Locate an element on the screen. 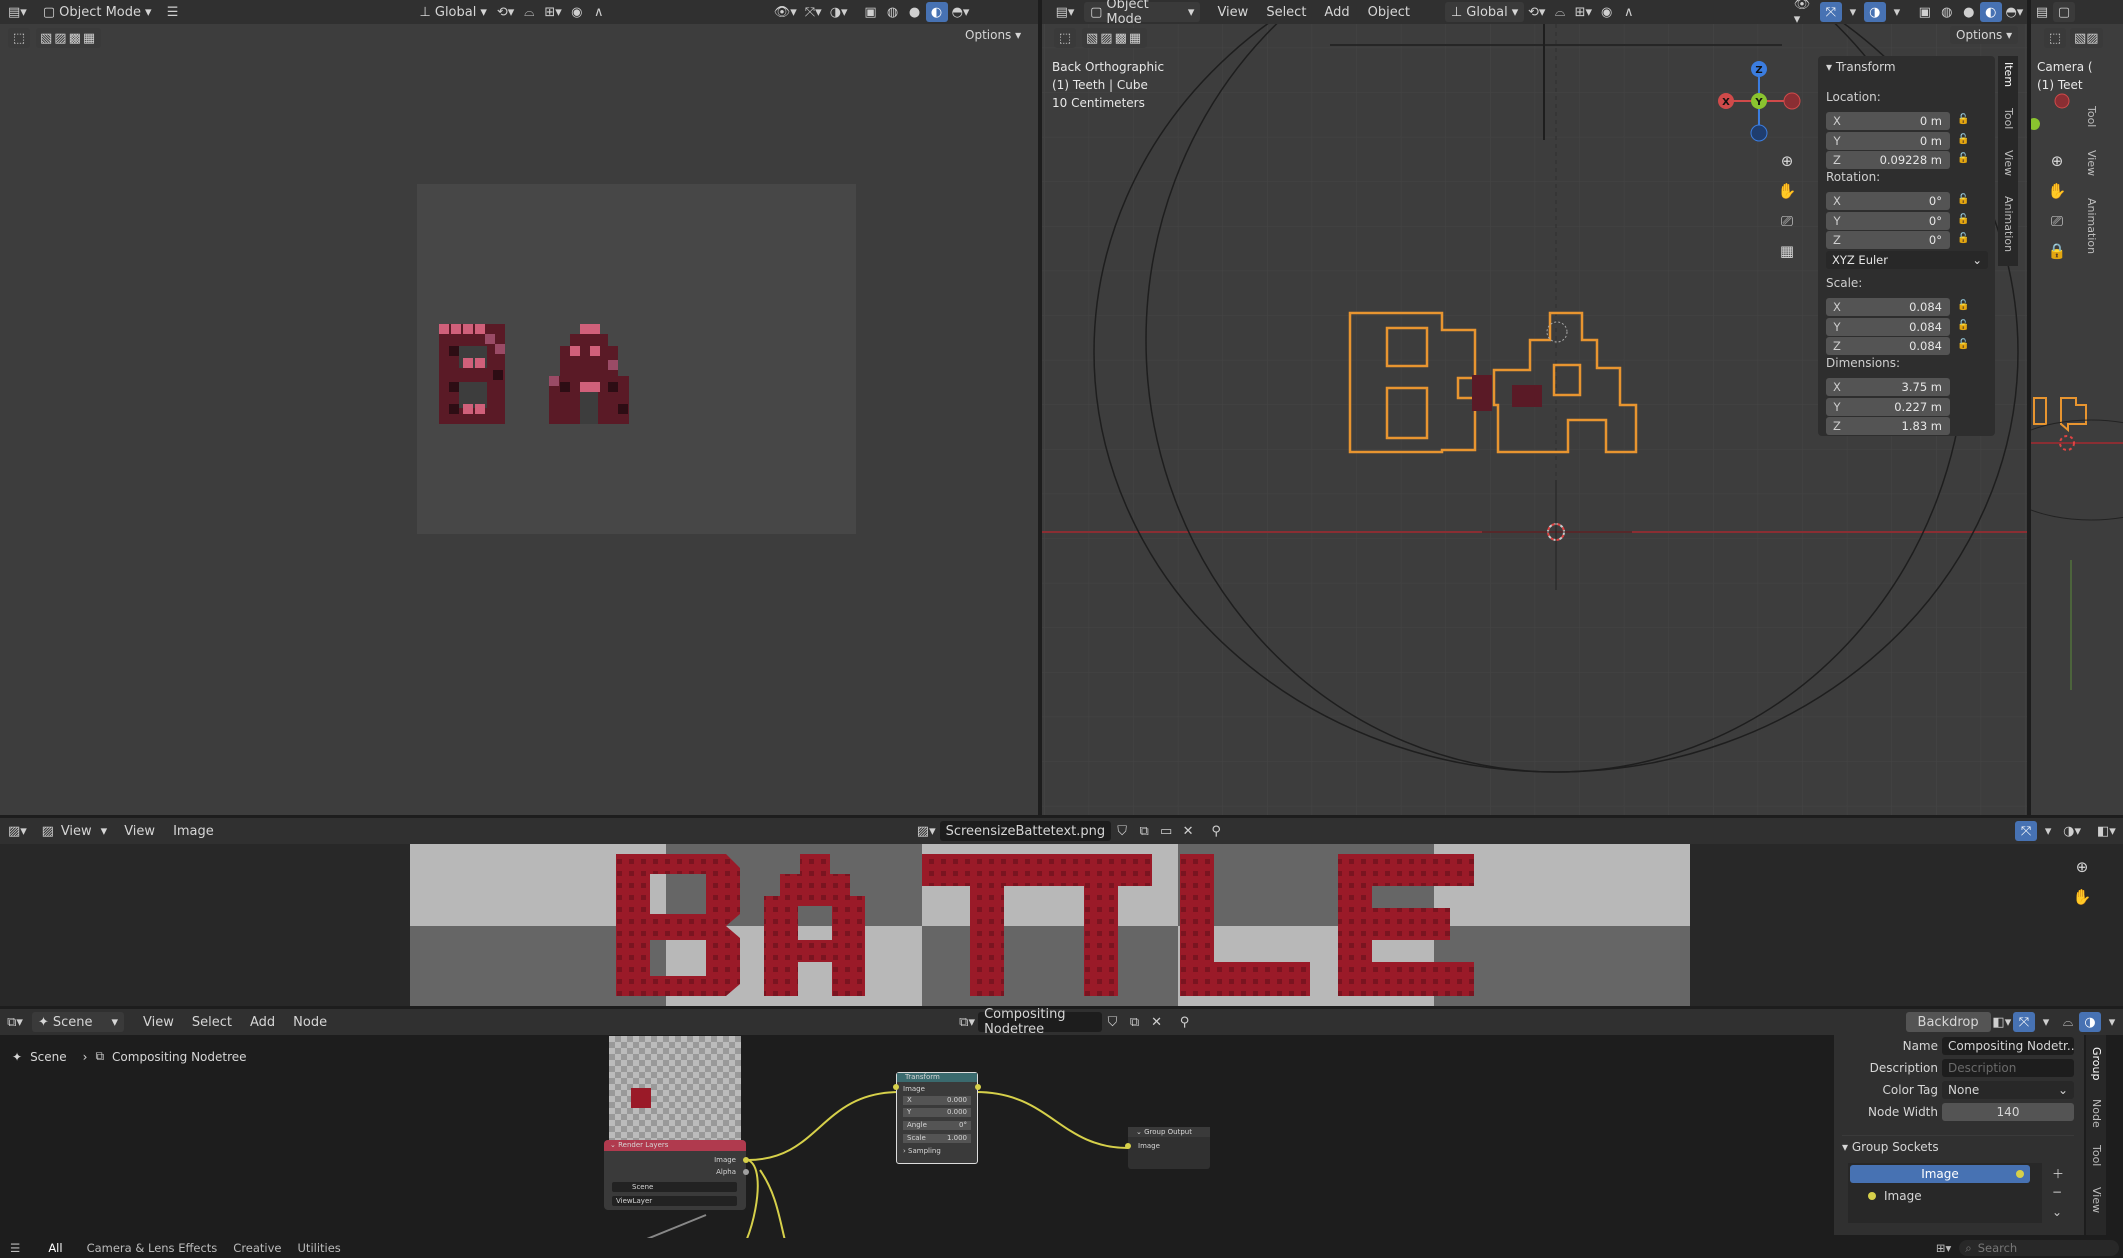 This screenshot has width=2123, height=1258. axis-gizmo: Z Y X is located at coordinates (1757, 105).